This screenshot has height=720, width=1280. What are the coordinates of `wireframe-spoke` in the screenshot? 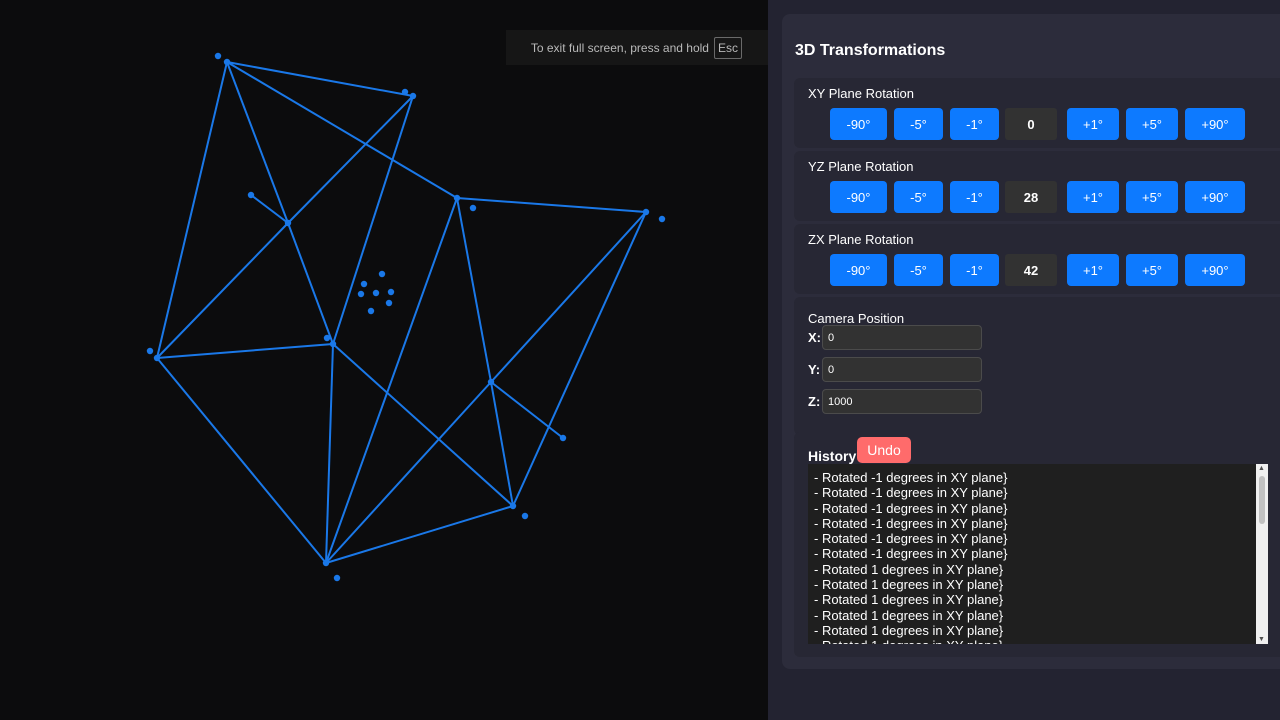 It's located at (527, 410).